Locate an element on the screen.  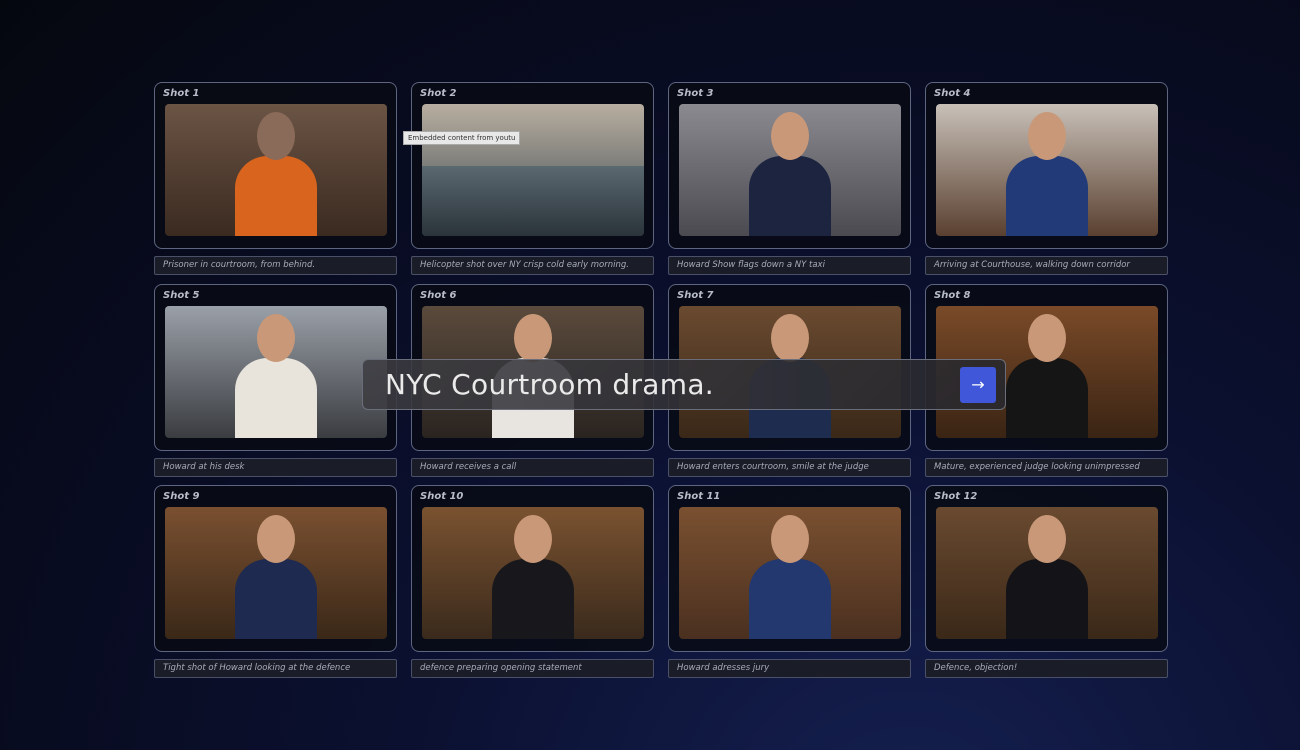
submit-button: → is located at coordinates (978, 384).